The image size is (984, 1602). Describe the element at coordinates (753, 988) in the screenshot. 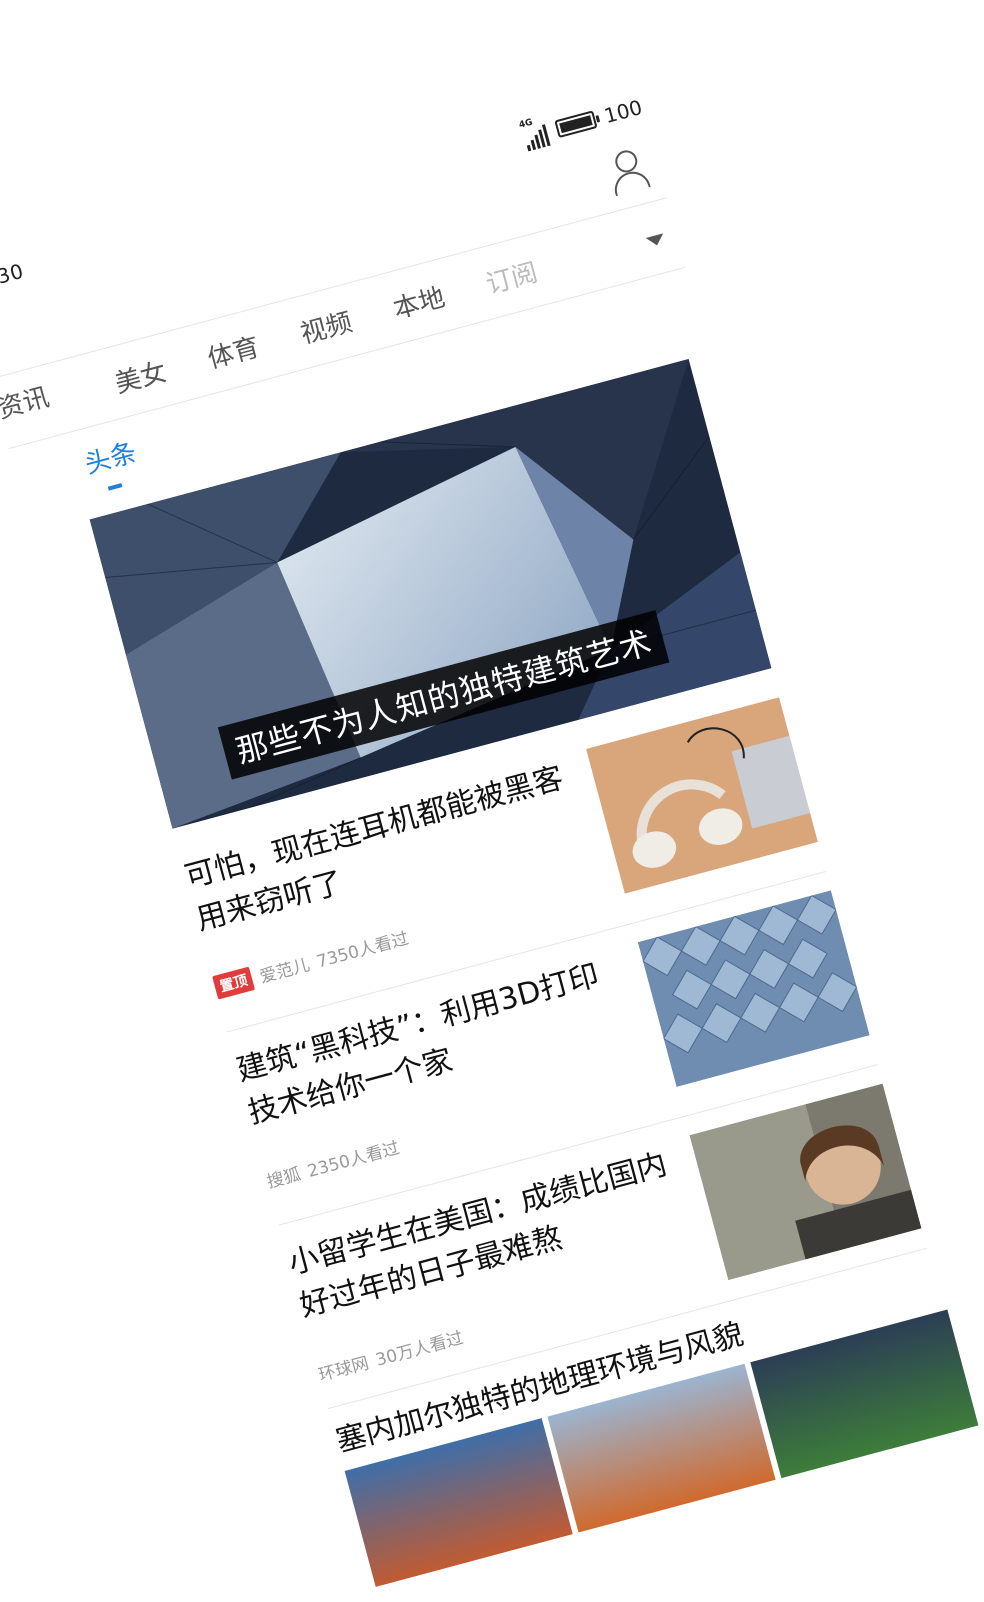

I see `architecture-thumbnail` at that location.